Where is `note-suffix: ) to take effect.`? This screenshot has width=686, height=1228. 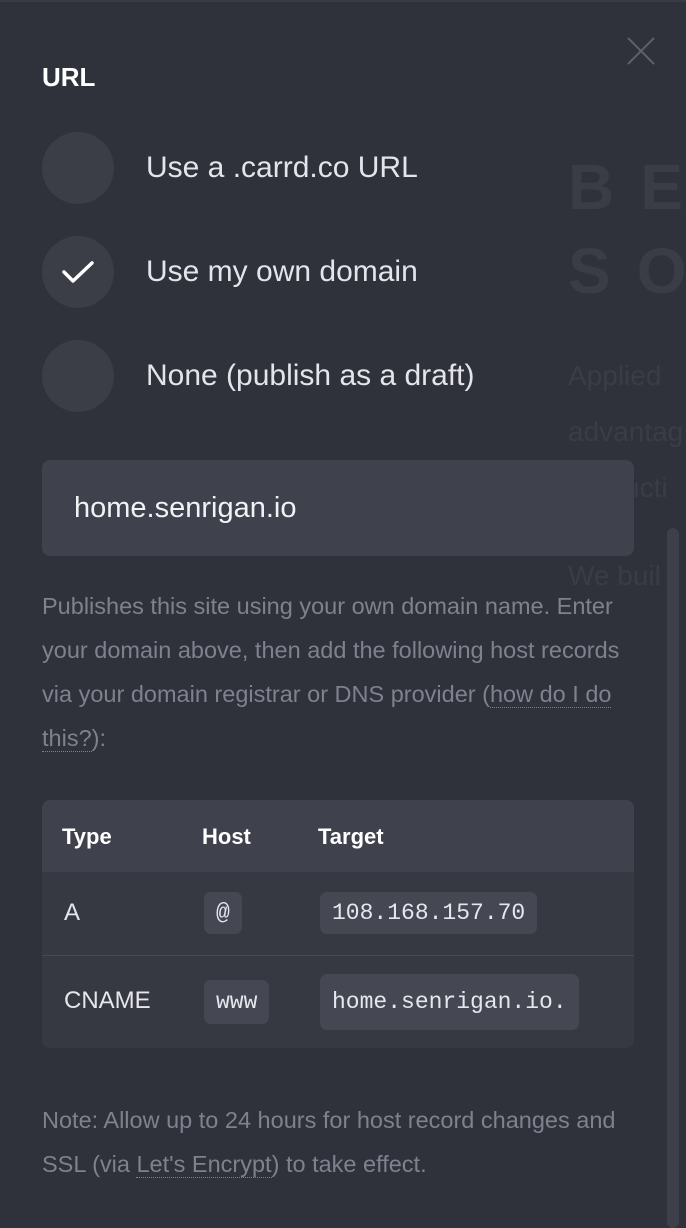
note-suffix: ) to take effect. is located at coordinates (349, 1164).